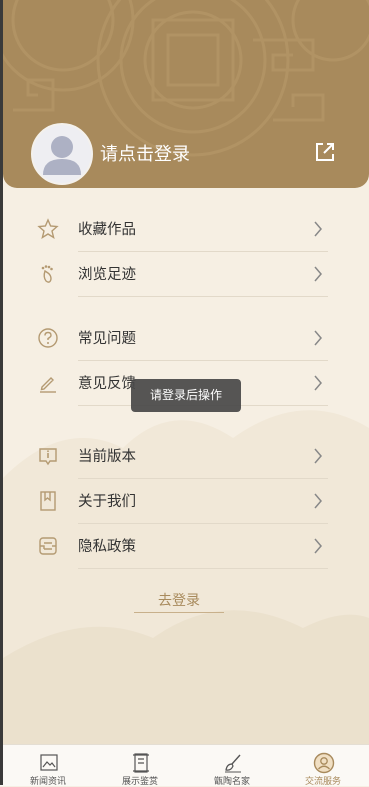 The width and height of the screenshot is (369, 787). Describe the element at coordinates (145, 153) in the screenshot. I see `login-prompt: 请点击登录` at that location.